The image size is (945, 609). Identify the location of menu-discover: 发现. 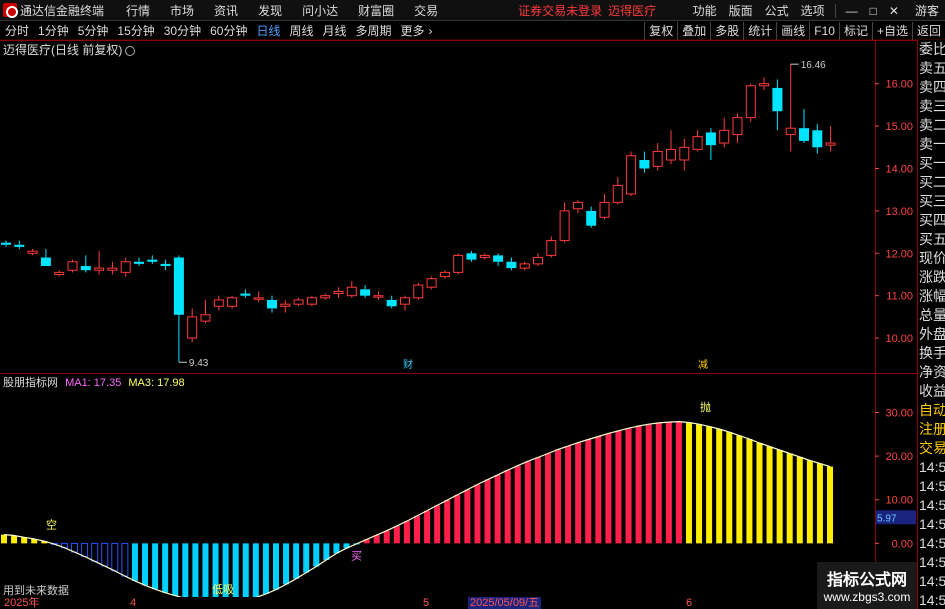
(270, 10).